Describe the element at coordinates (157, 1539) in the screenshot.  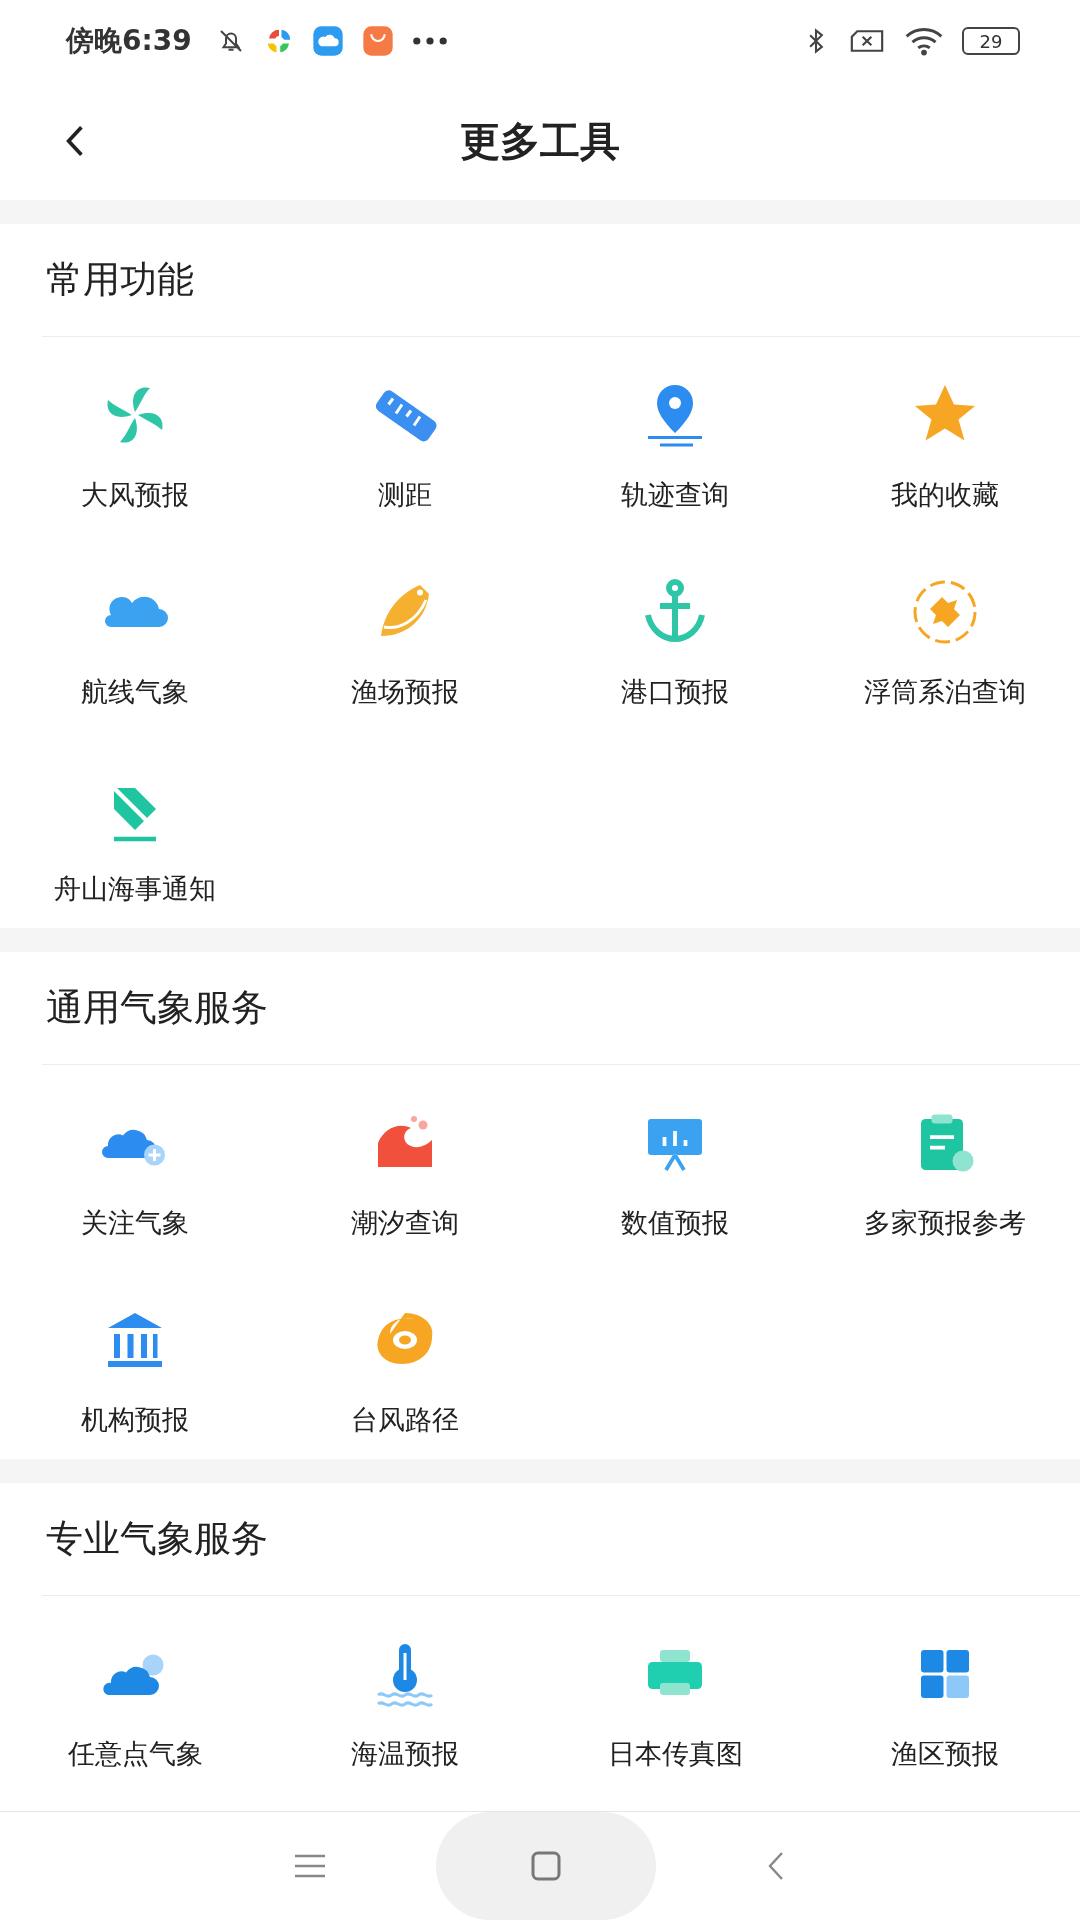
I see `section-title: 专业气象服务` at that location.